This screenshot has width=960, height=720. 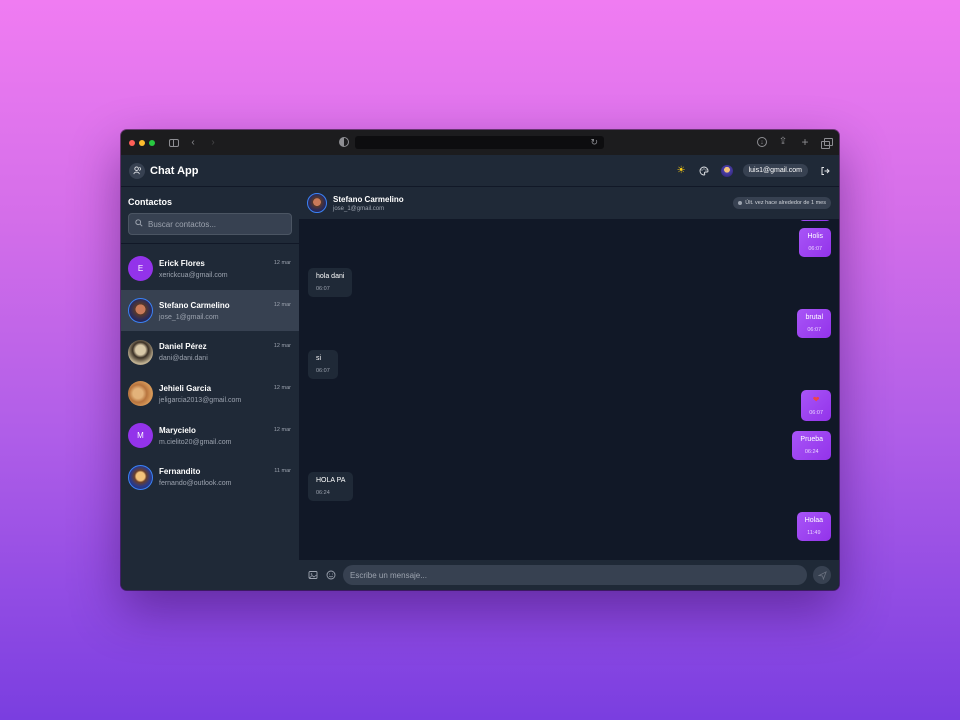 What do you see at coordinates (813, 526) in the screenshot?
I see `message-bubble: Holaa 11:49` at bounding box center [813, 526].